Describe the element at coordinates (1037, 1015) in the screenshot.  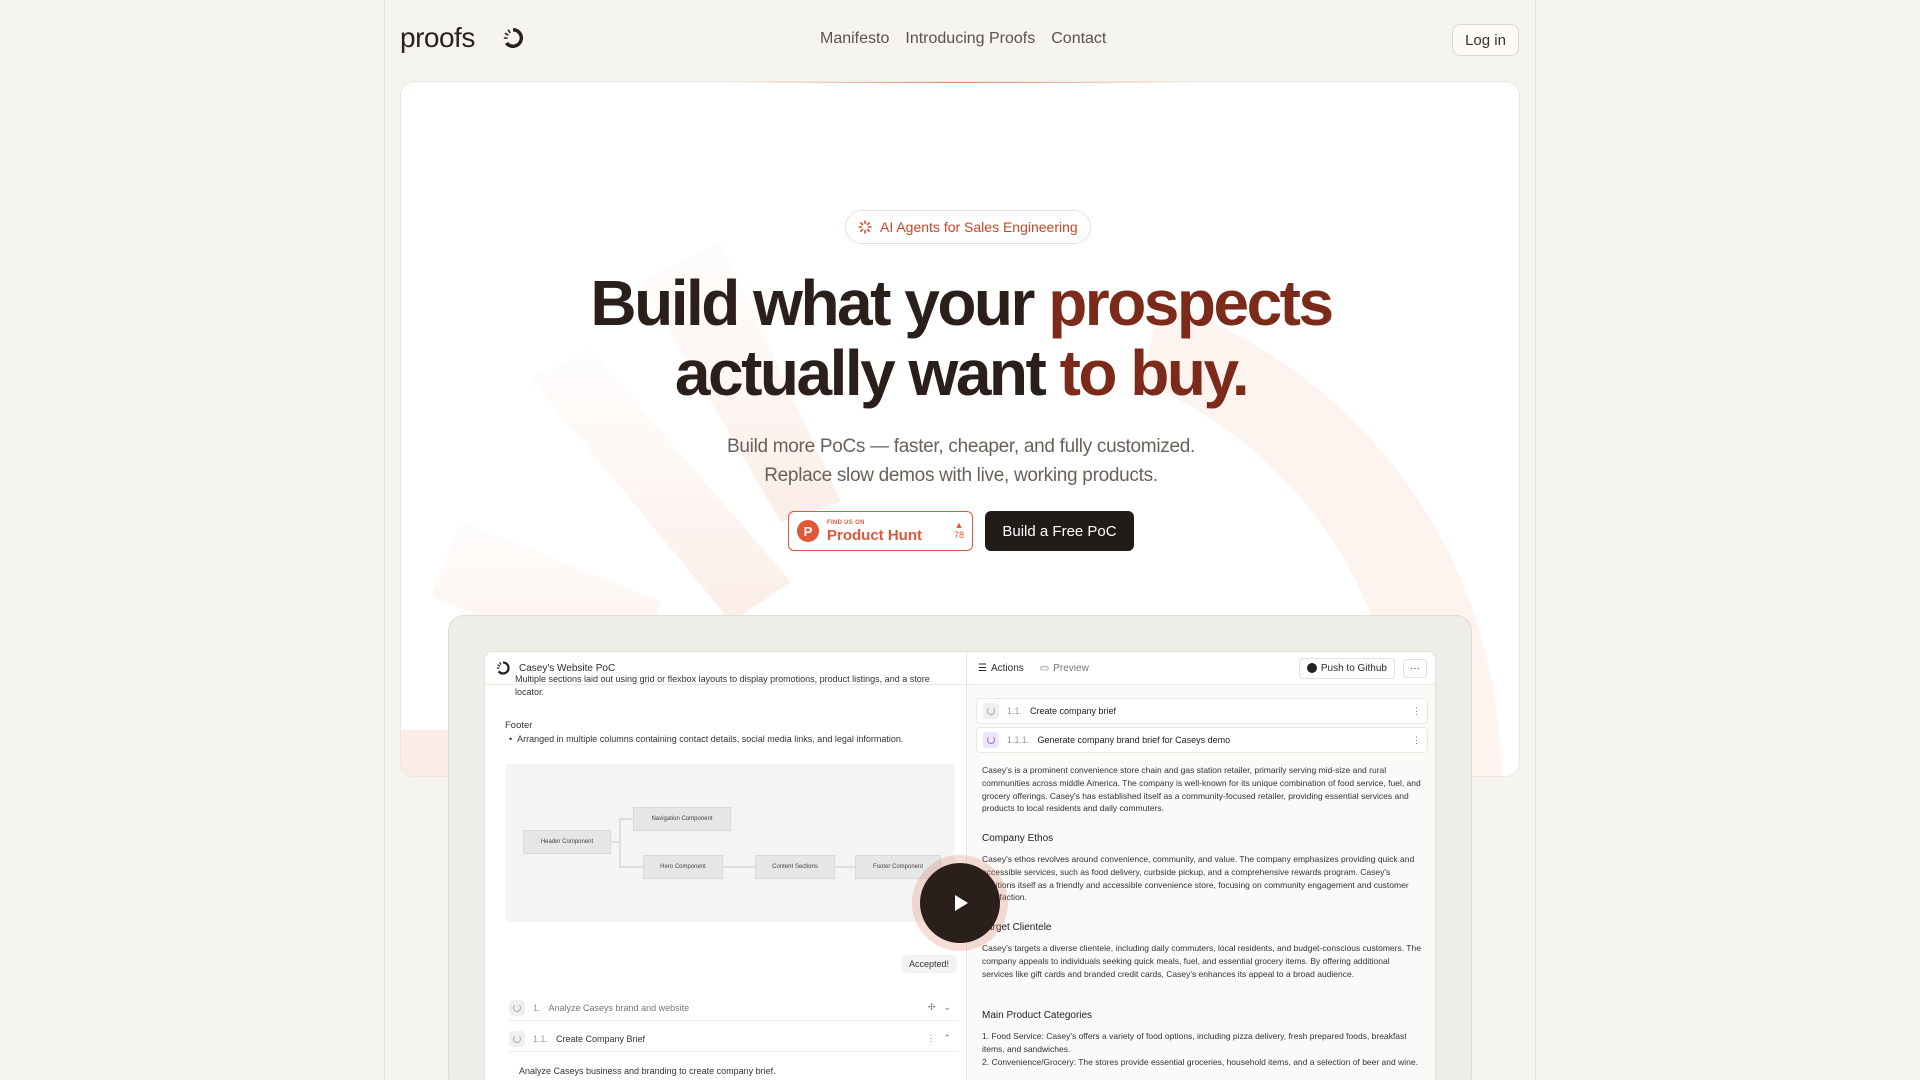
I see `categories-heading: Main Product Categories` at that location.